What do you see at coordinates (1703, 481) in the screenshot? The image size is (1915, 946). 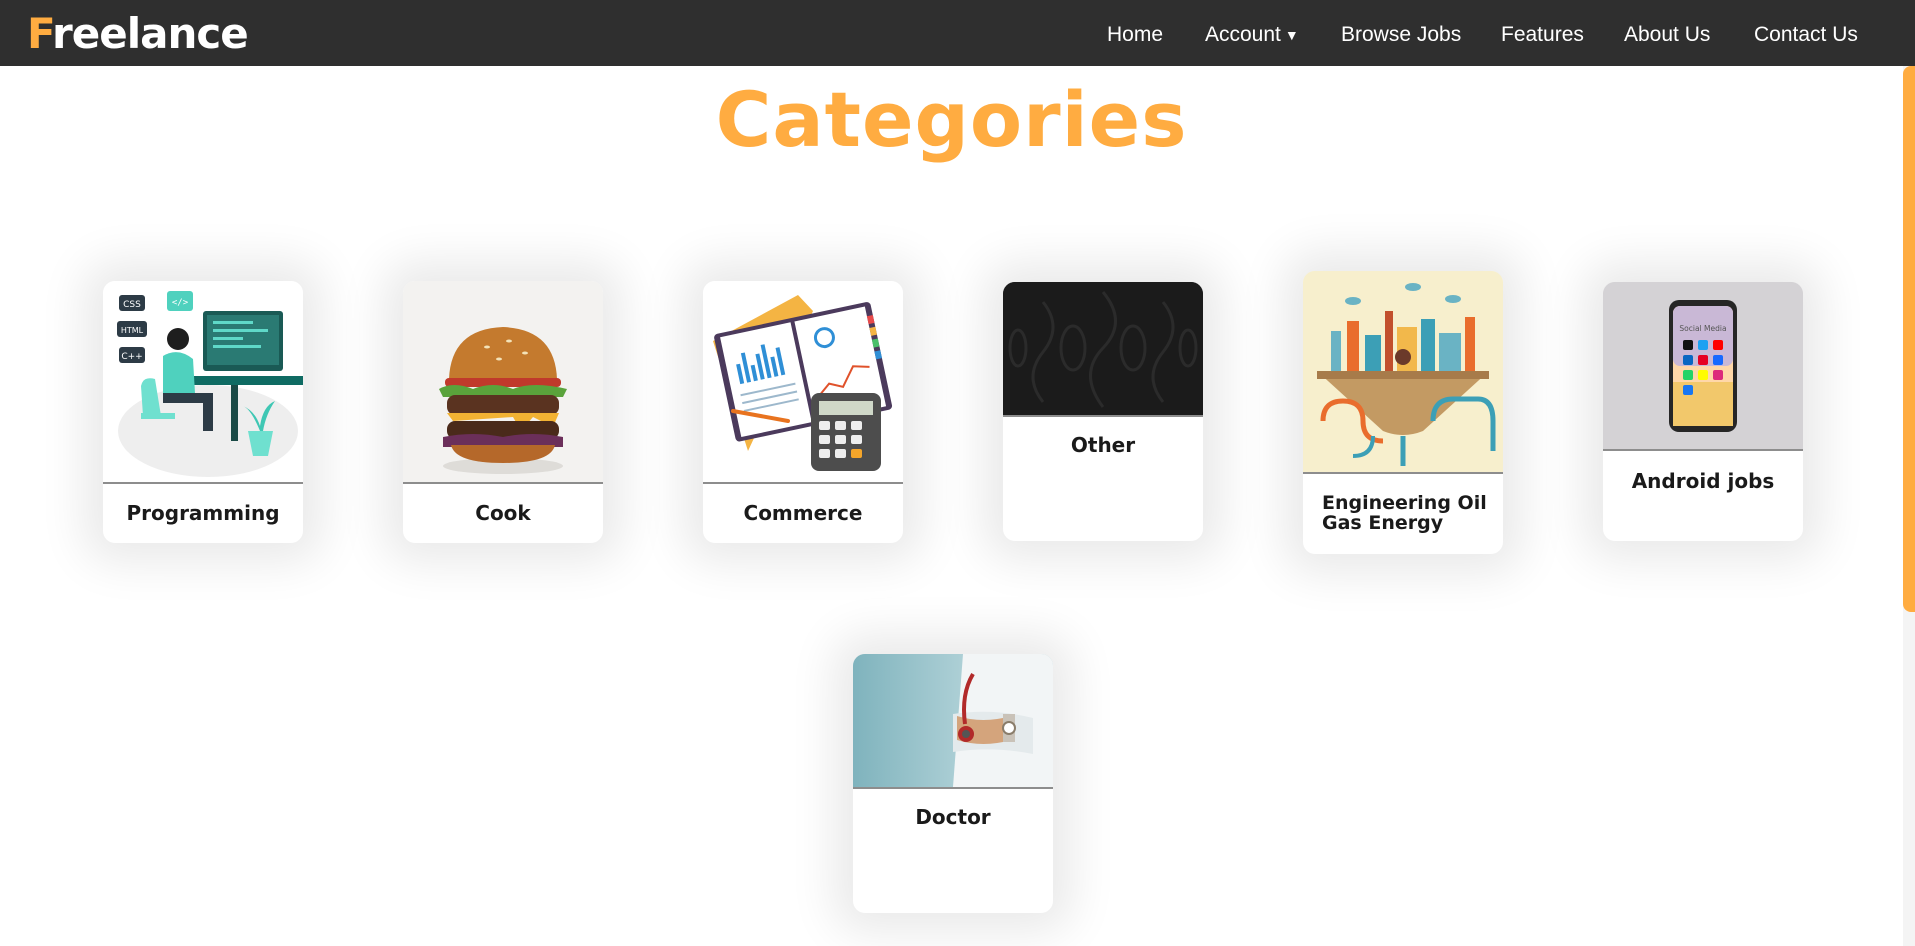 I see `category-card-title: Android jobs` at bounding box center [1703, 481].